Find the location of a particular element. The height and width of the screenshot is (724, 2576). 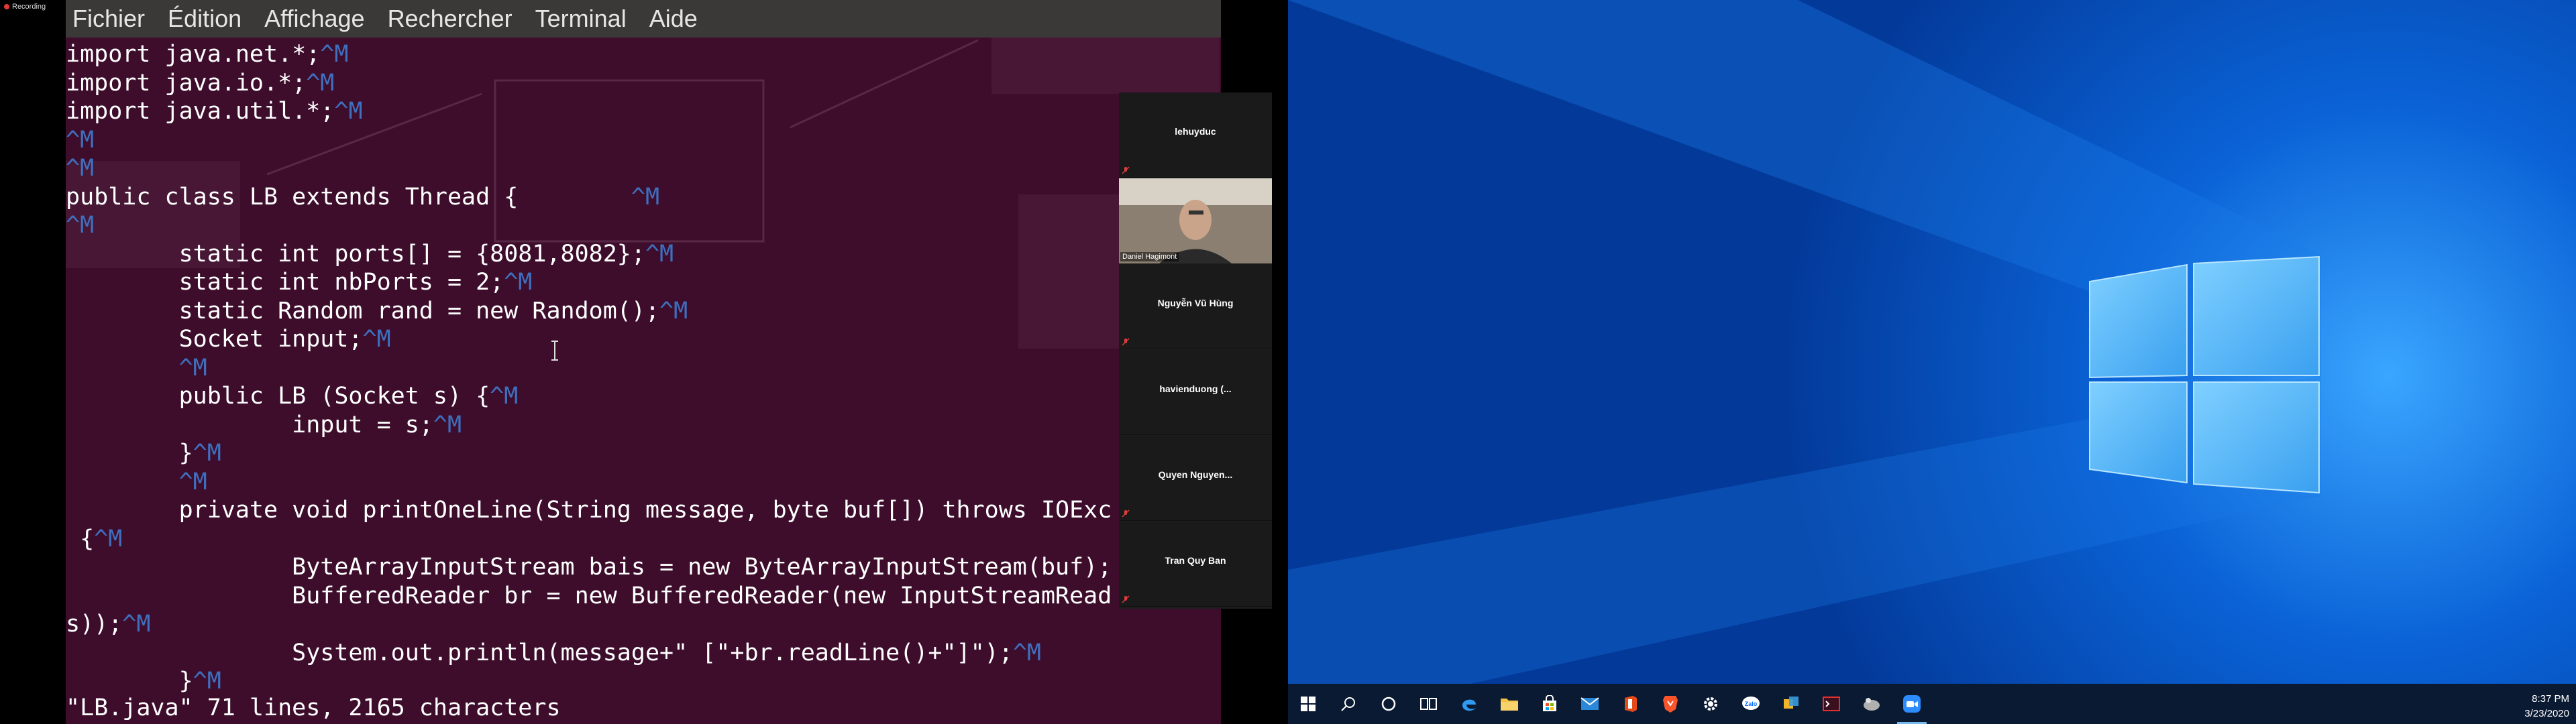

code-text: static Random rand = new Random(); is located at coordinates (363, 310).